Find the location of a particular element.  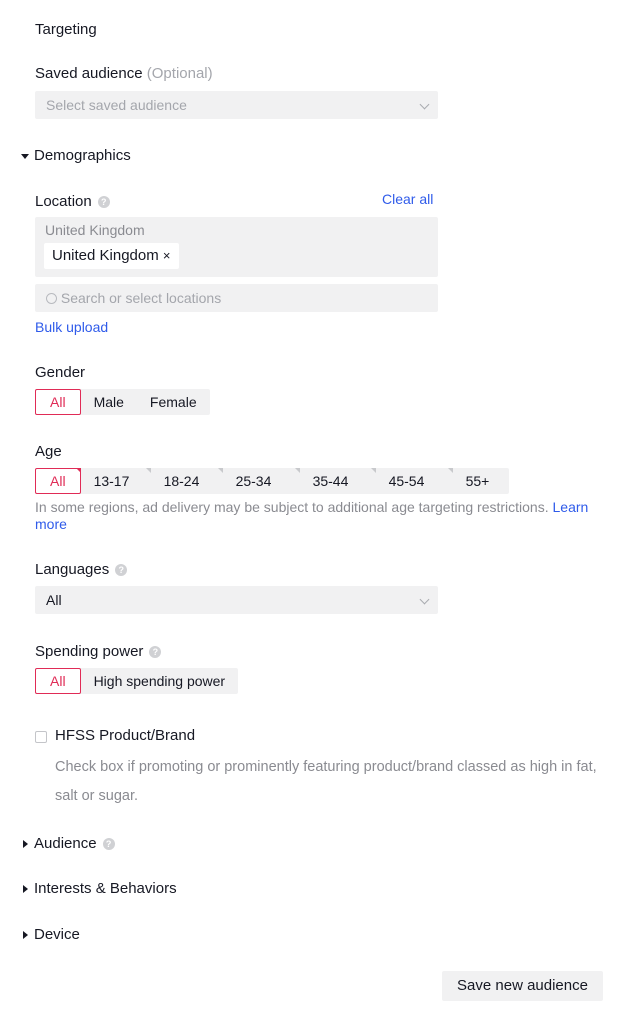

age-option-55-plus: 55+ is located at coordinates (481, 481).